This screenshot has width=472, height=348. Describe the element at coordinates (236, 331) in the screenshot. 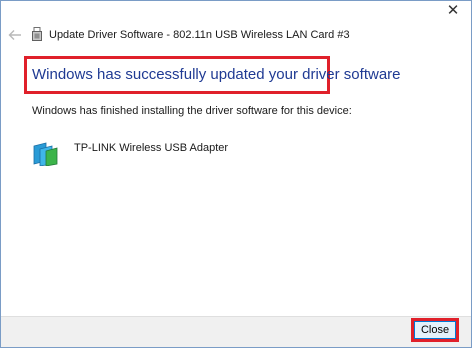

I see `dialog-footer` at that location.